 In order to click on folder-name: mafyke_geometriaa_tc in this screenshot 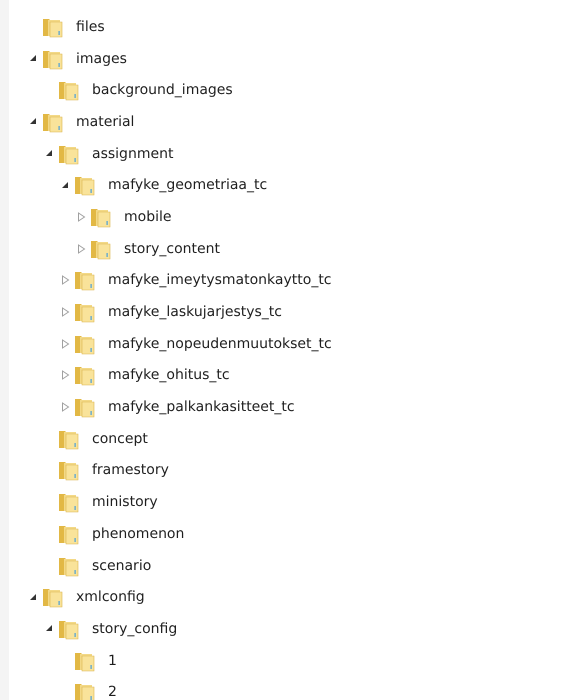, I will do `click(188, 185)`.